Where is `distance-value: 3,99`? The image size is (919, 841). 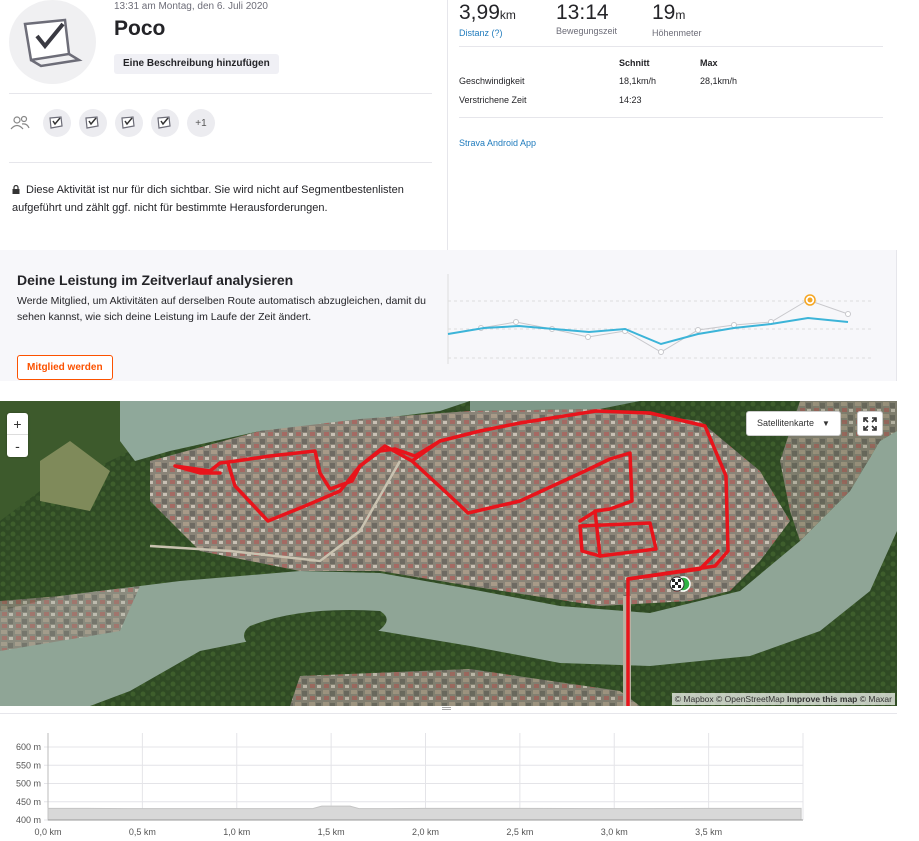 distance-value: 3,99 is located at coordinates (479, 12).